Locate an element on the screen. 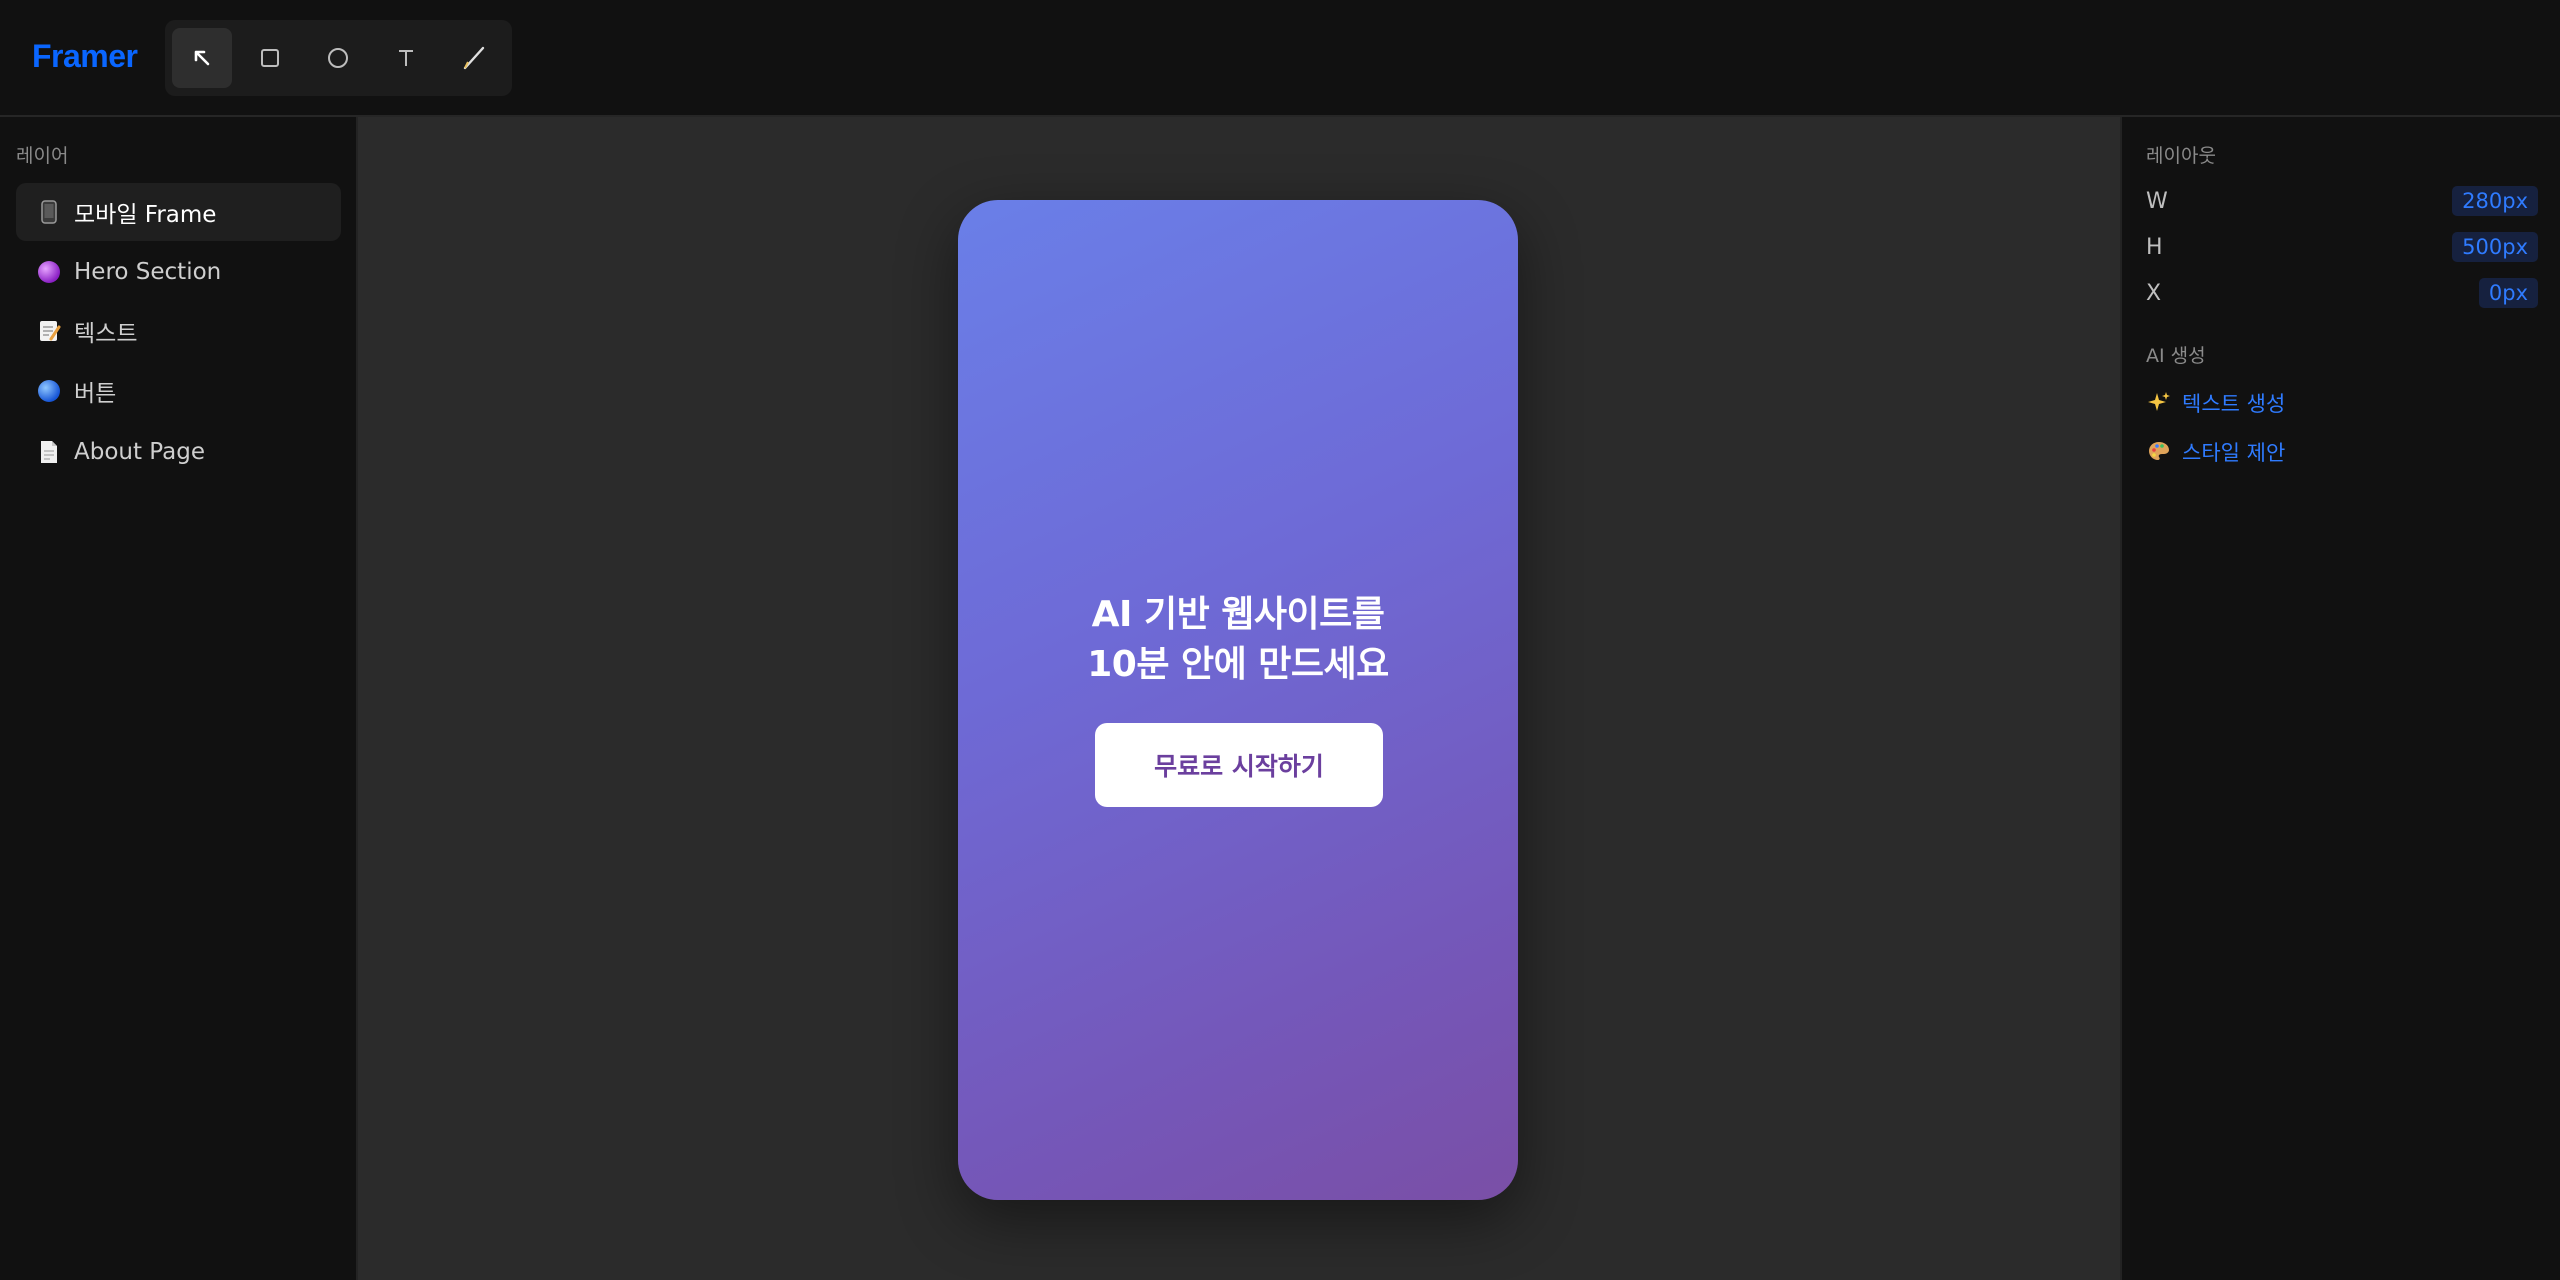 Image resolution: width=2560 pixels, height=1280 pixels. ai-generate-title: AI 생성 is located at coordinates (2176, 356).